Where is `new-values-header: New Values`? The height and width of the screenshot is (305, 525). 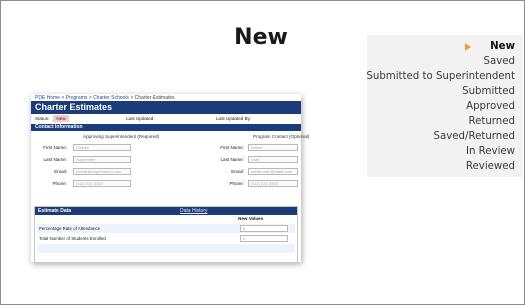
new-values-header: New Values is located at coordinates (251, 218).